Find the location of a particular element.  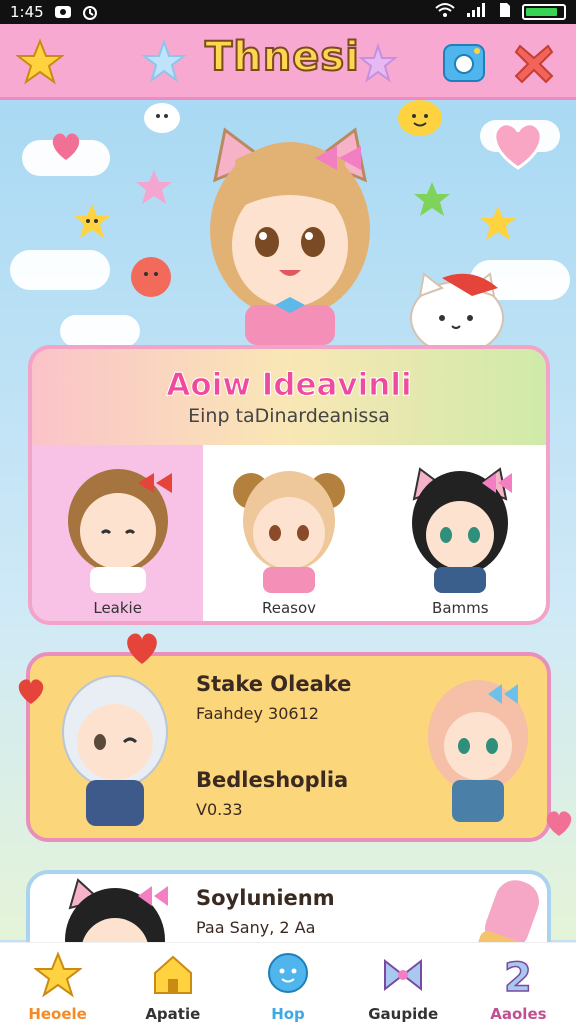

character-card: Reasov is located at coordinates (289, 533).